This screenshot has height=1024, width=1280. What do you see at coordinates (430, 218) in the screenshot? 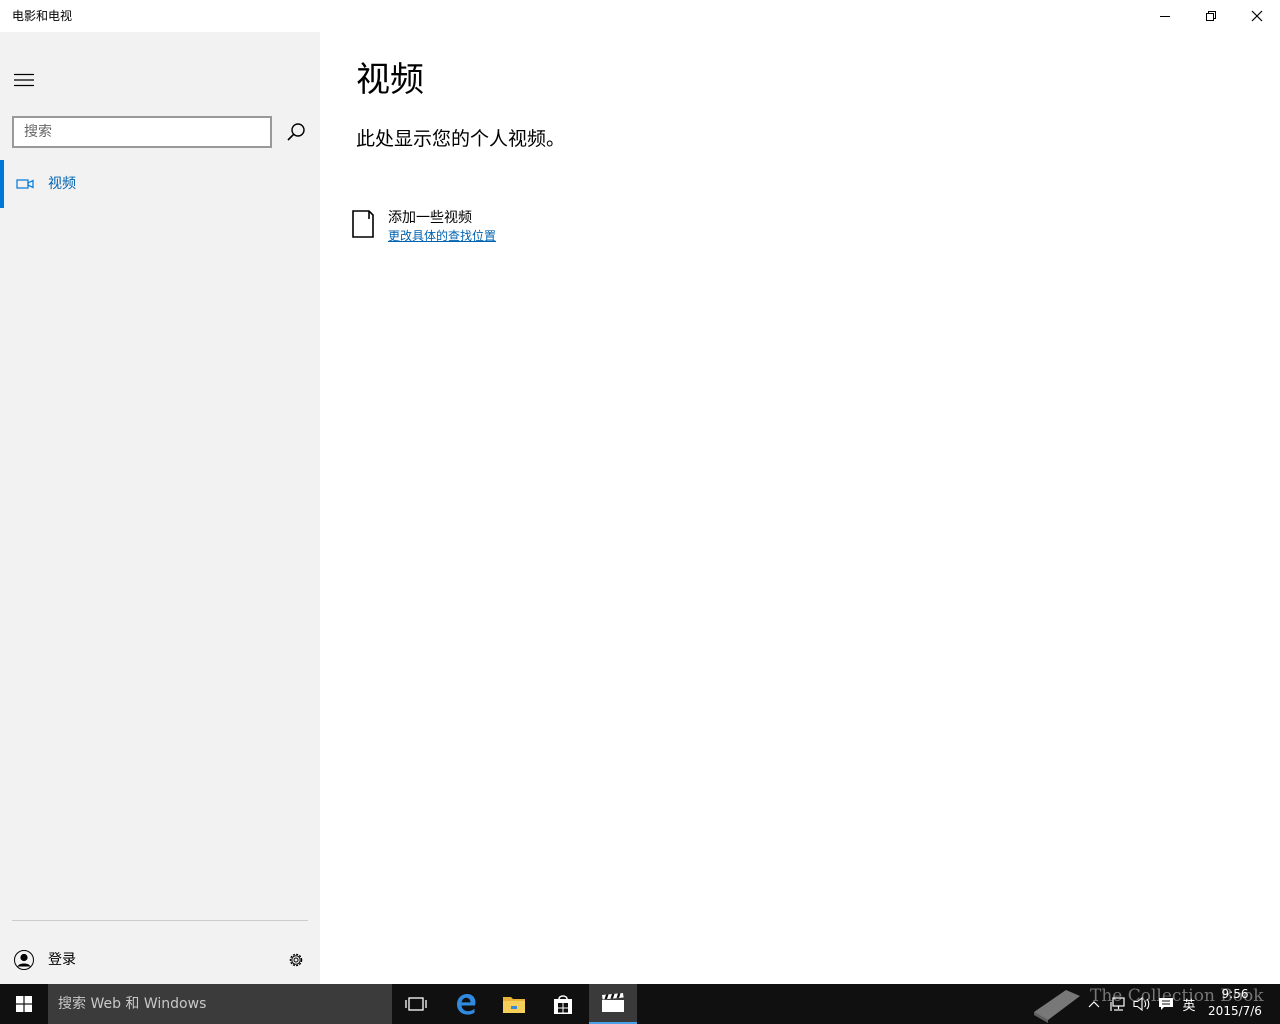
I see `add-videos-label: 添加一些视频` at bounding box center [430, 218].